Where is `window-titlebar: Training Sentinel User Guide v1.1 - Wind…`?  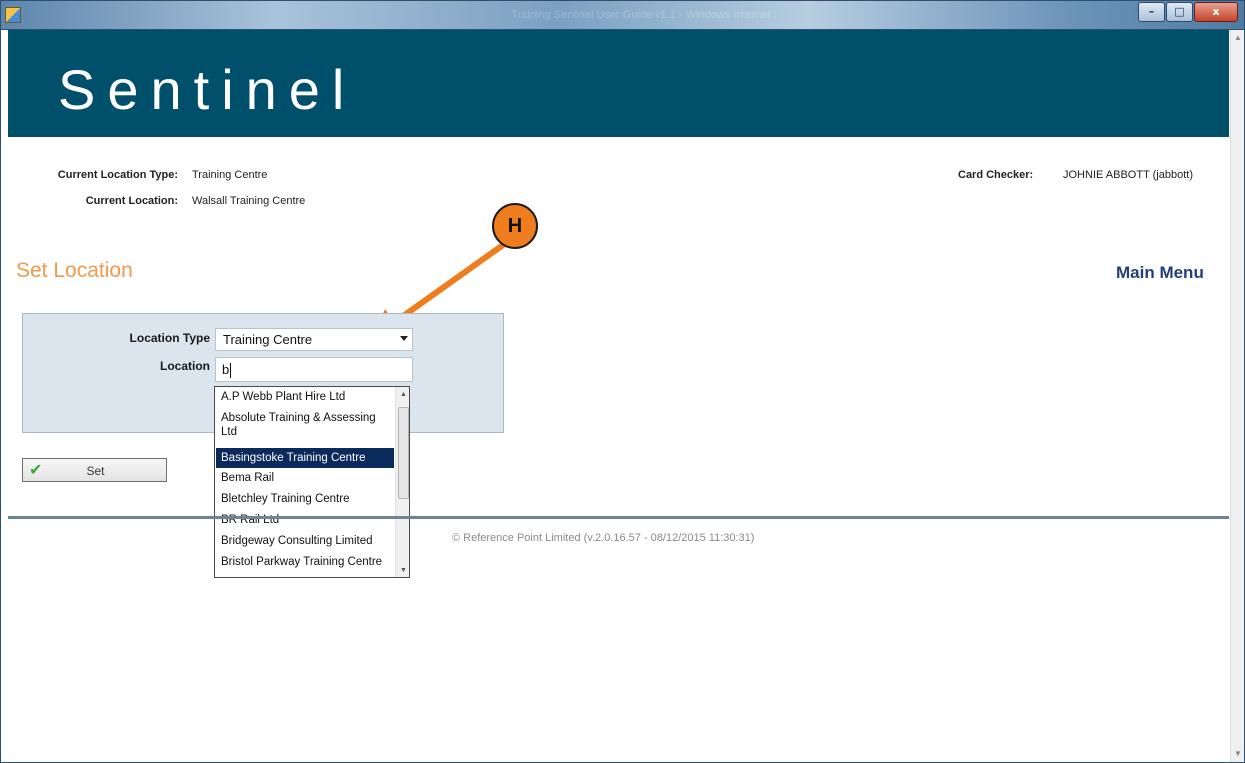
window-titlebar: Training Sentinel User Guide v1.1 - Wind… is located at coordinates (622, 15).